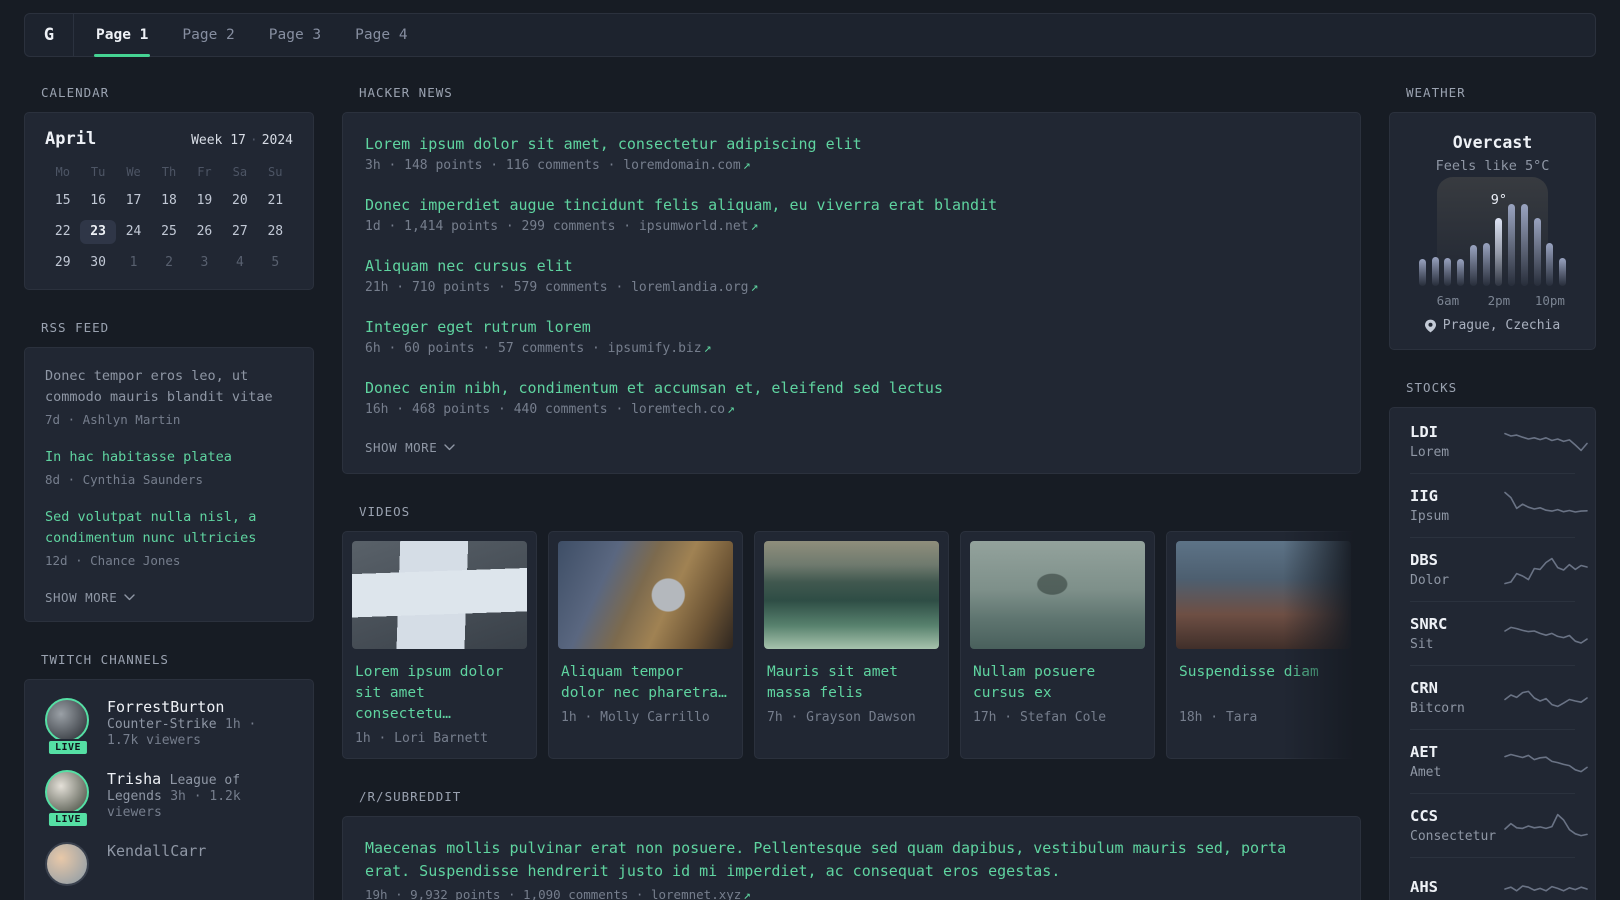 The width and height of the screenshot is (1620, 900). Describe the element at coordinates (381, 35) in the screenshot. I see `page-tab: Page 4` at that location.